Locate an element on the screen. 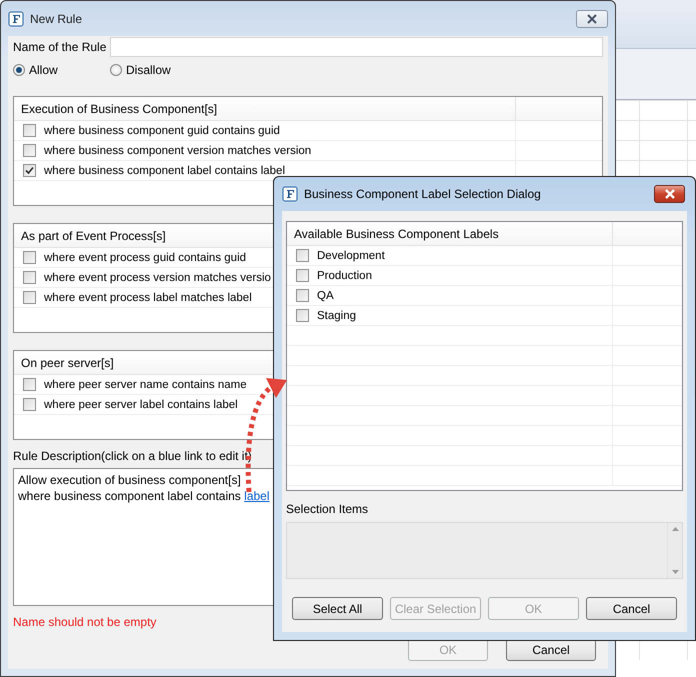 The height and width of the screenshot is (677, 696). field-label: Name of the Rule is located at coordinates (59, 47).